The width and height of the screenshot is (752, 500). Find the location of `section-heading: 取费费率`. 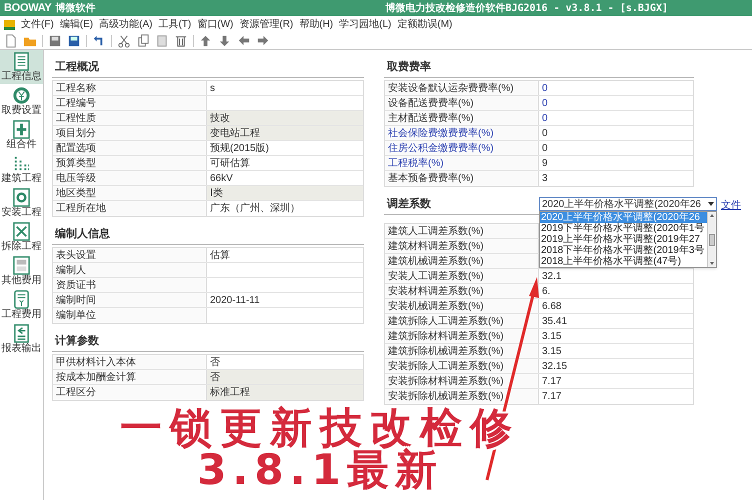

section-heading: 取费费率 is located at coordinates (409, 67).